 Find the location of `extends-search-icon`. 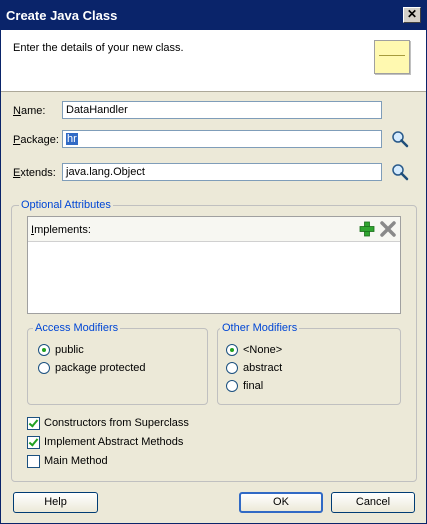

extends-search-icon is located at coordinates (400, 172).